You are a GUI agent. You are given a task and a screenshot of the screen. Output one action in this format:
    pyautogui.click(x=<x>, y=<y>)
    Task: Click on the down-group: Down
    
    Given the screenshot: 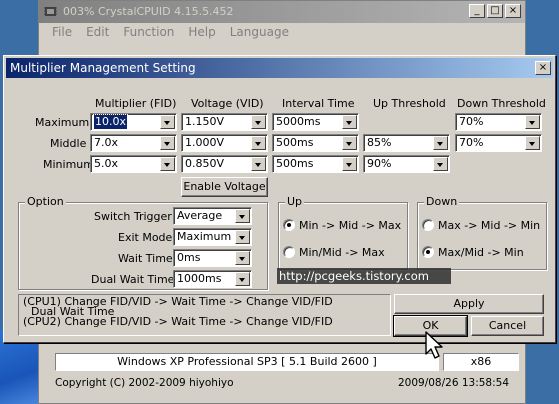 What is the action you would take?
    pyautogui.click(x=482, y=232)
    